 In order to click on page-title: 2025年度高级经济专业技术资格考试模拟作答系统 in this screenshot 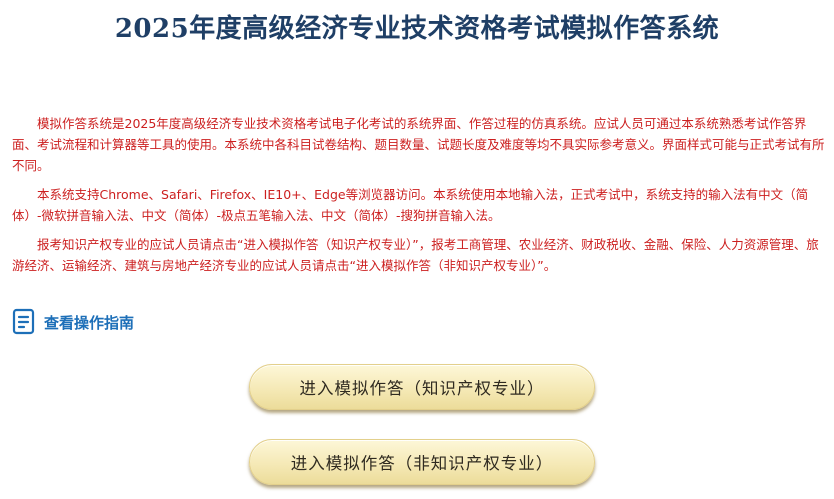, I will do `click(417, 29)`.